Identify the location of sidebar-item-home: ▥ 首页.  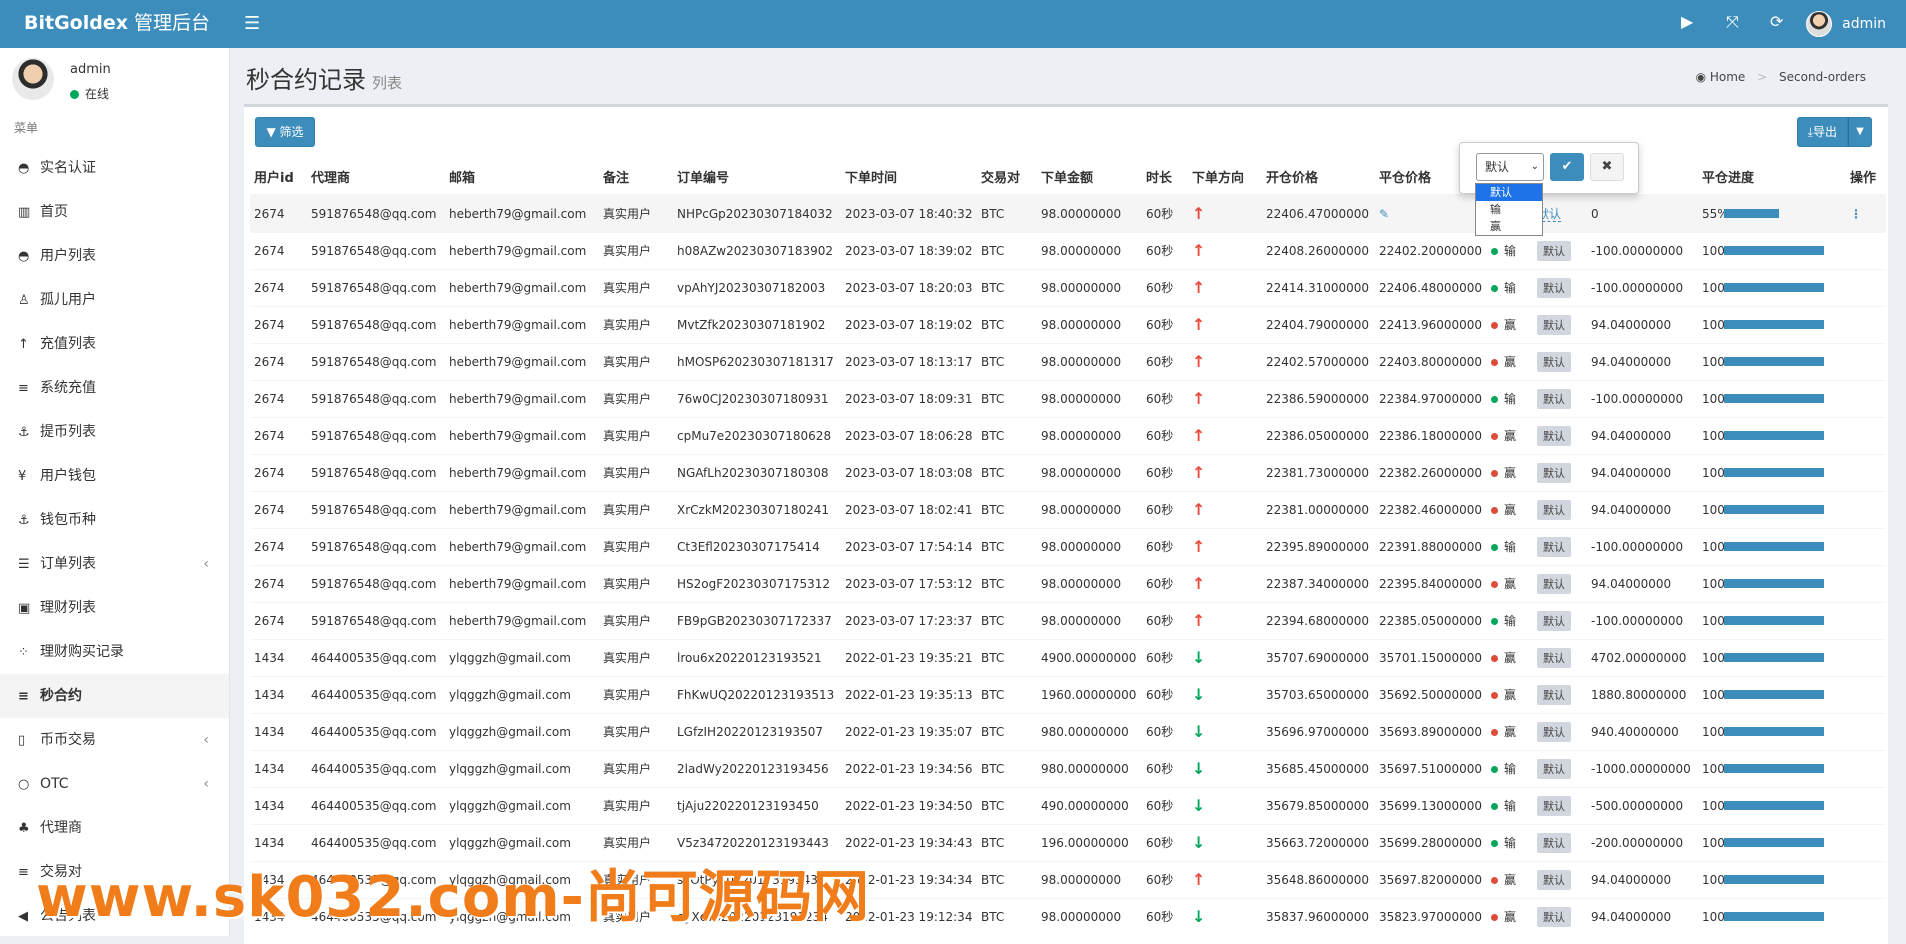
(114, 212).